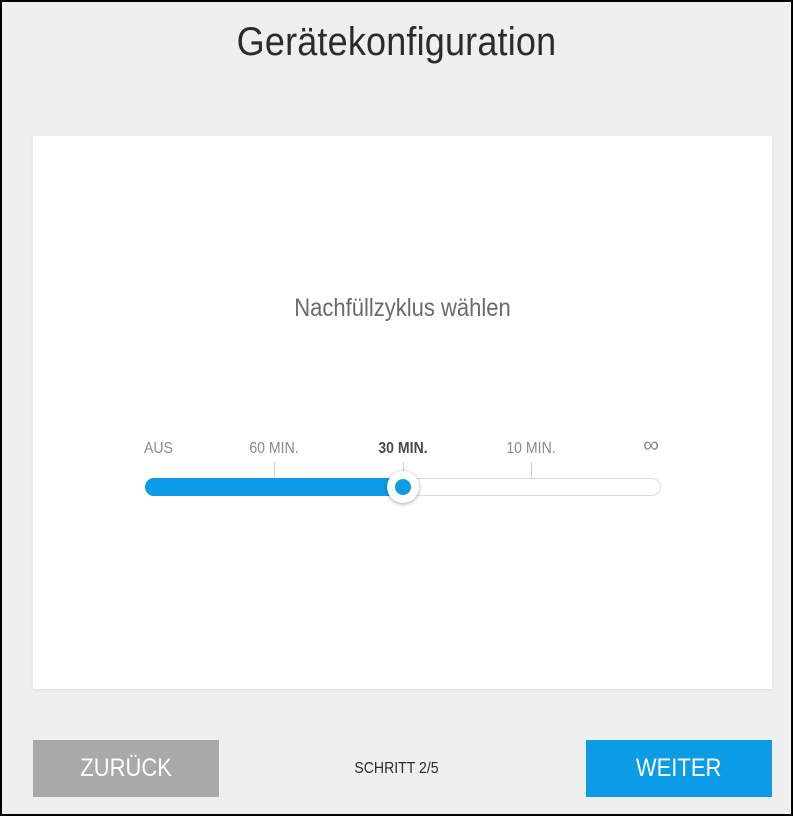 Image resolution: width=793 pixels, height=816 pixels. I want to click on slider-tick-10-min, so click(531, 470).